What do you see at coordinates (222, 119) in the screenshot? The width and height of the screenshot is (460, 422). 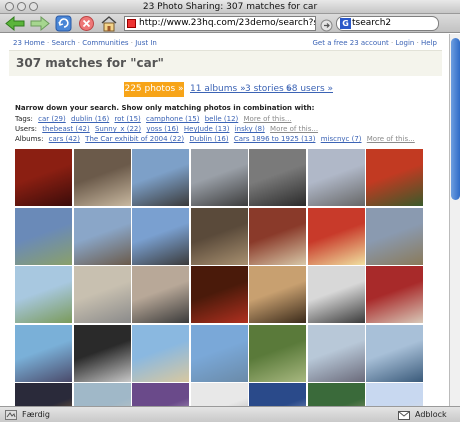 I see `filter-link: belle (12)` at bounding box center [222, 119].